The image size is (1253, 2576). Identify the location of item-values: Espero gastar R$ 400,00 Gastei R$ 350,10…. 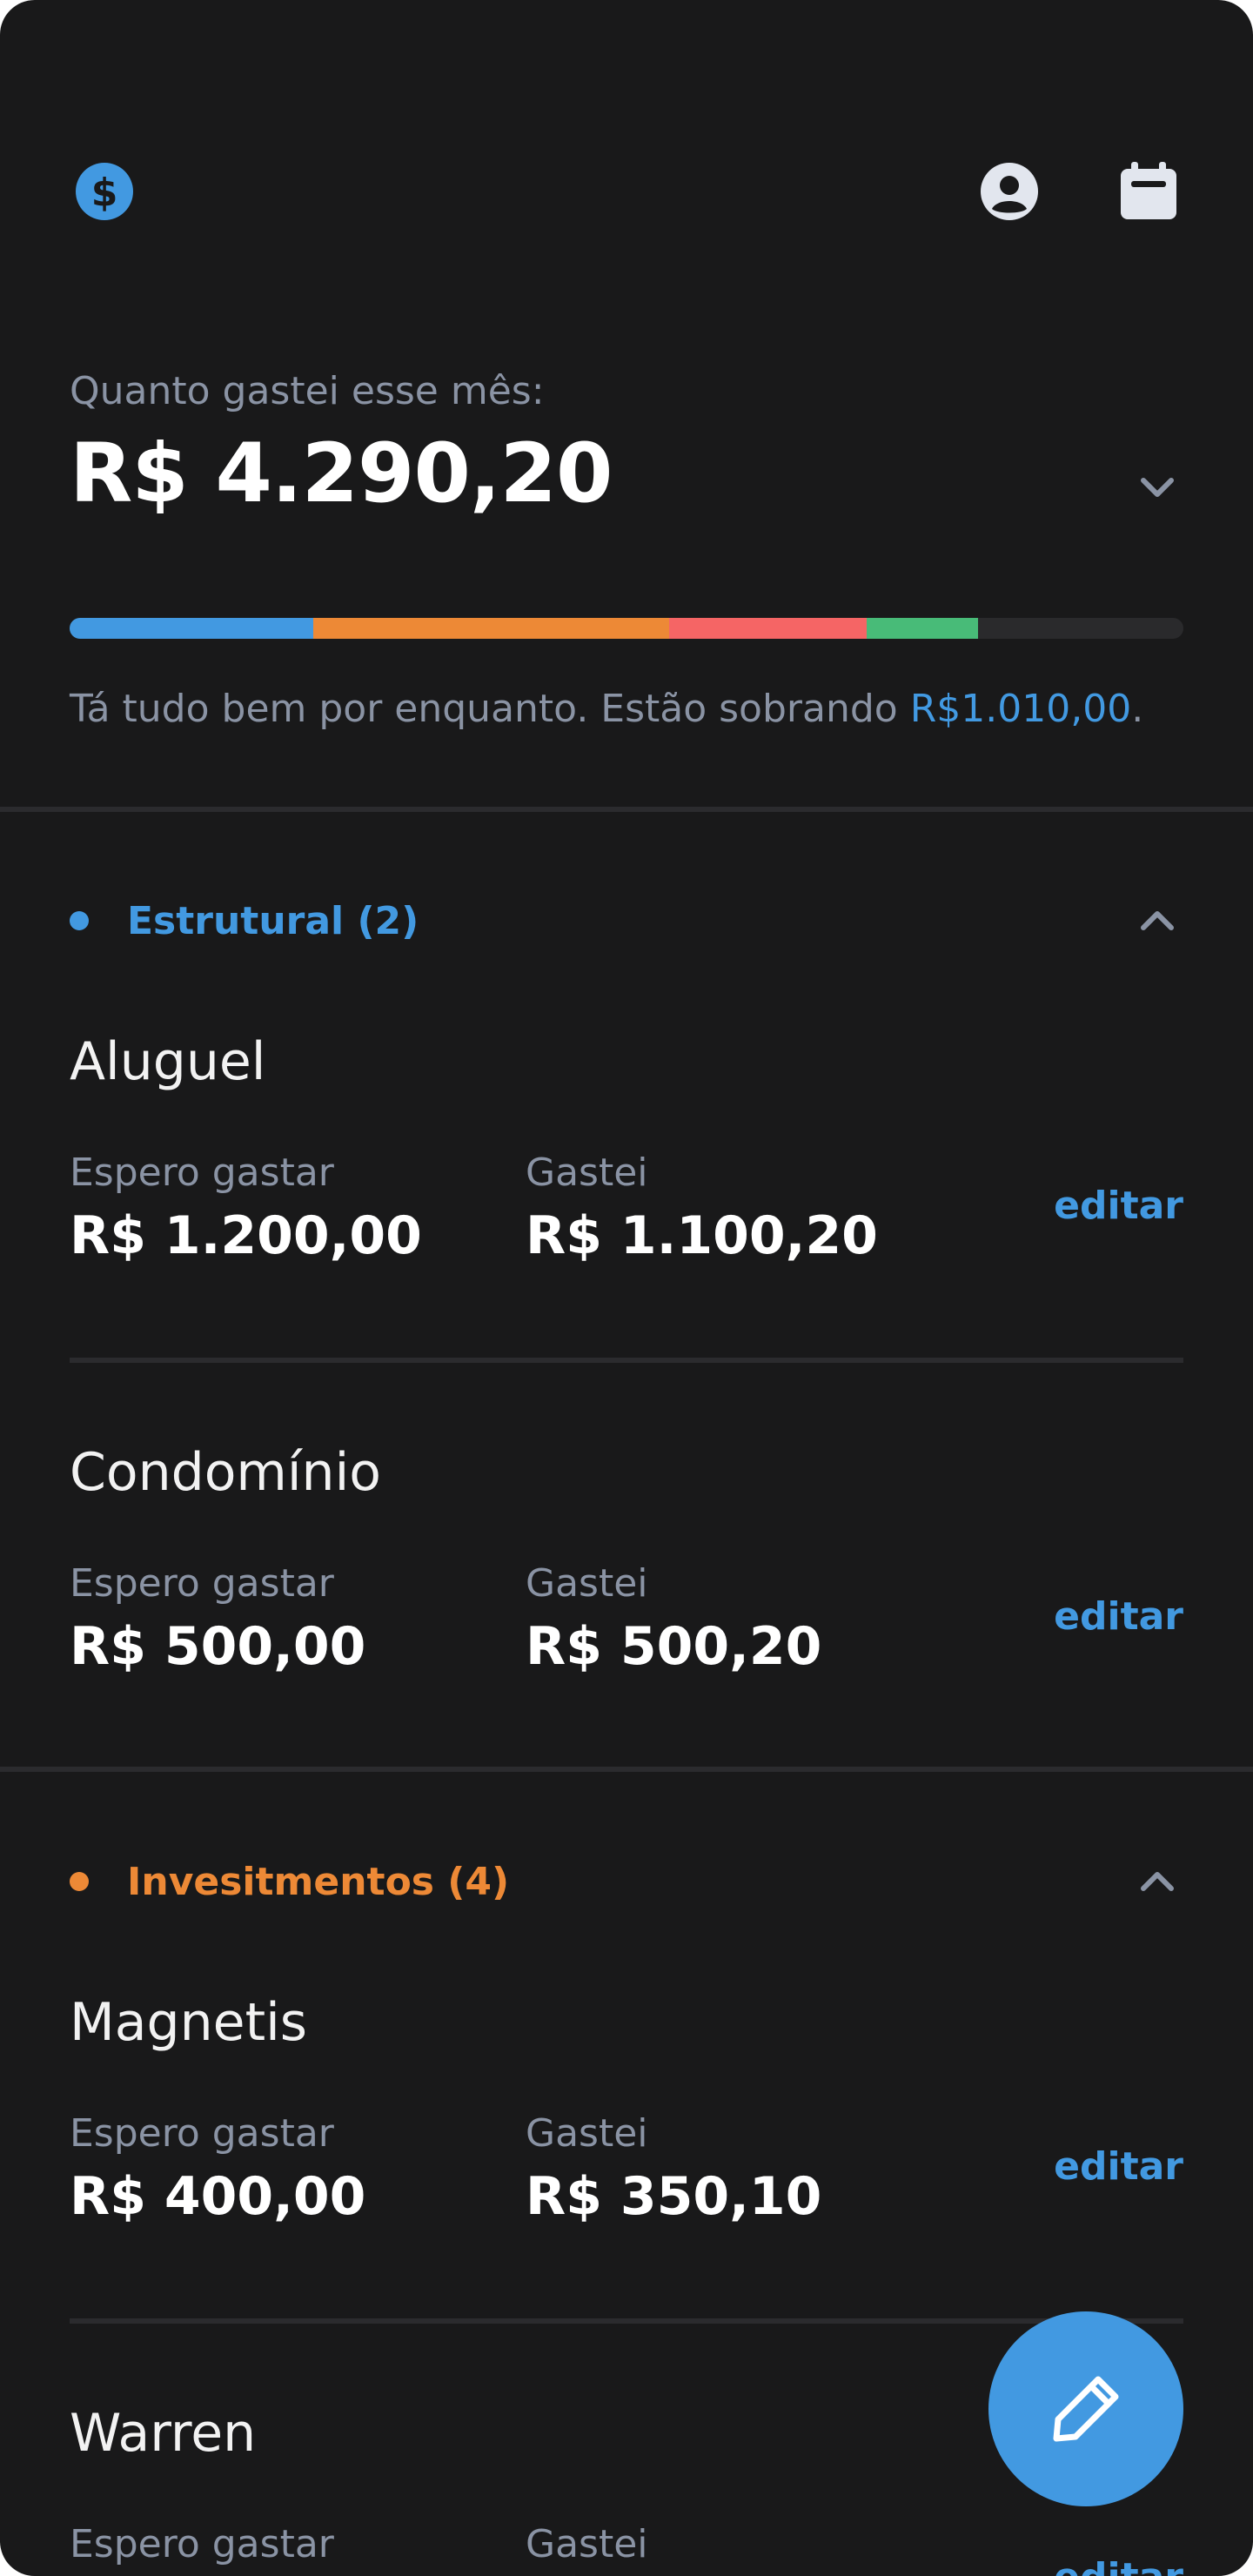
(626, 2179).